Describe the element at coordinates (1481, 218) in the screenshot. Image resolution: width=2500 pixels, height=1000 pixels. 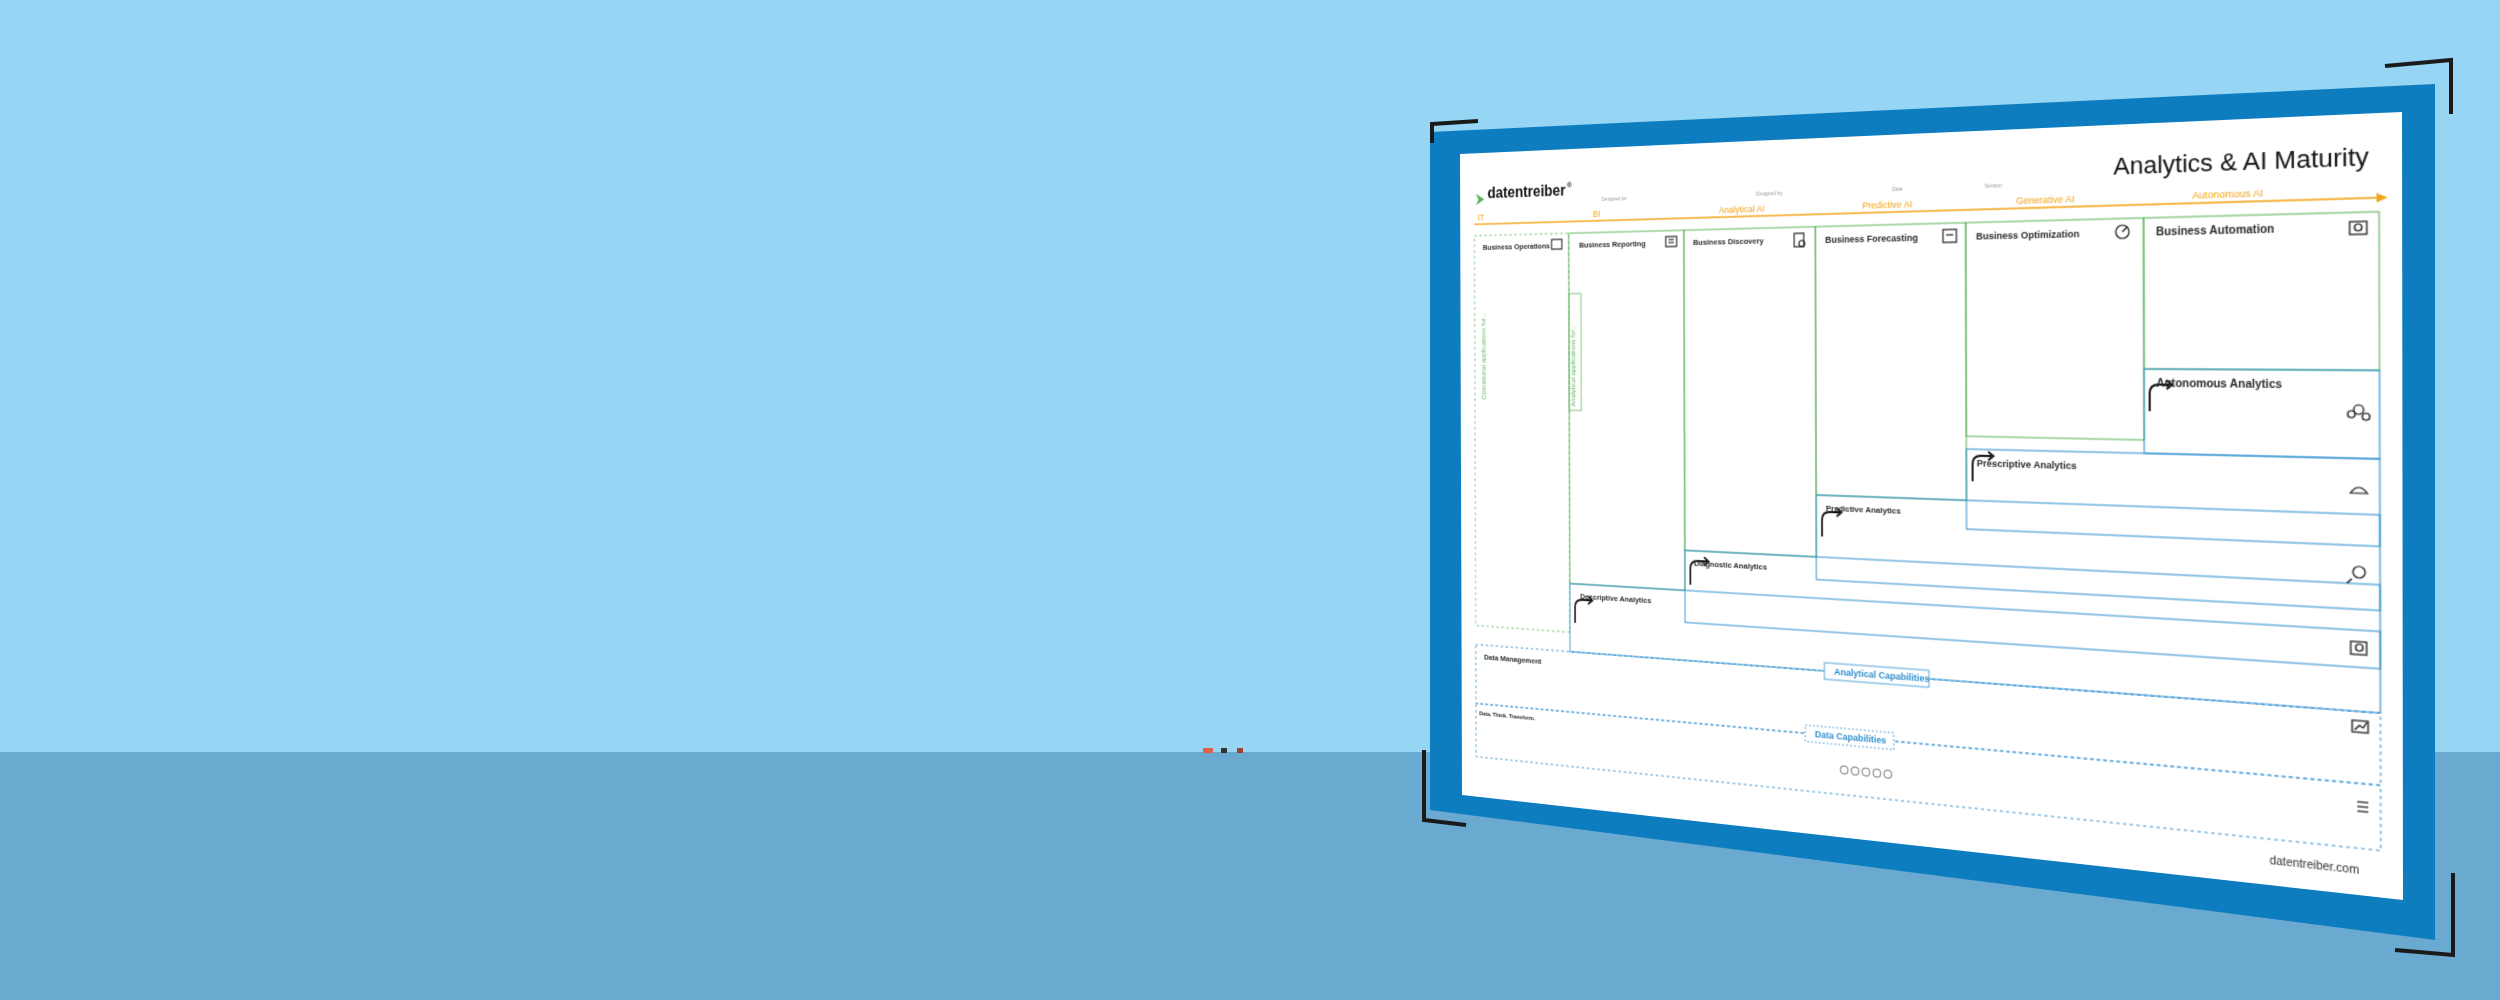
I see `stage-it: IT` at that location.